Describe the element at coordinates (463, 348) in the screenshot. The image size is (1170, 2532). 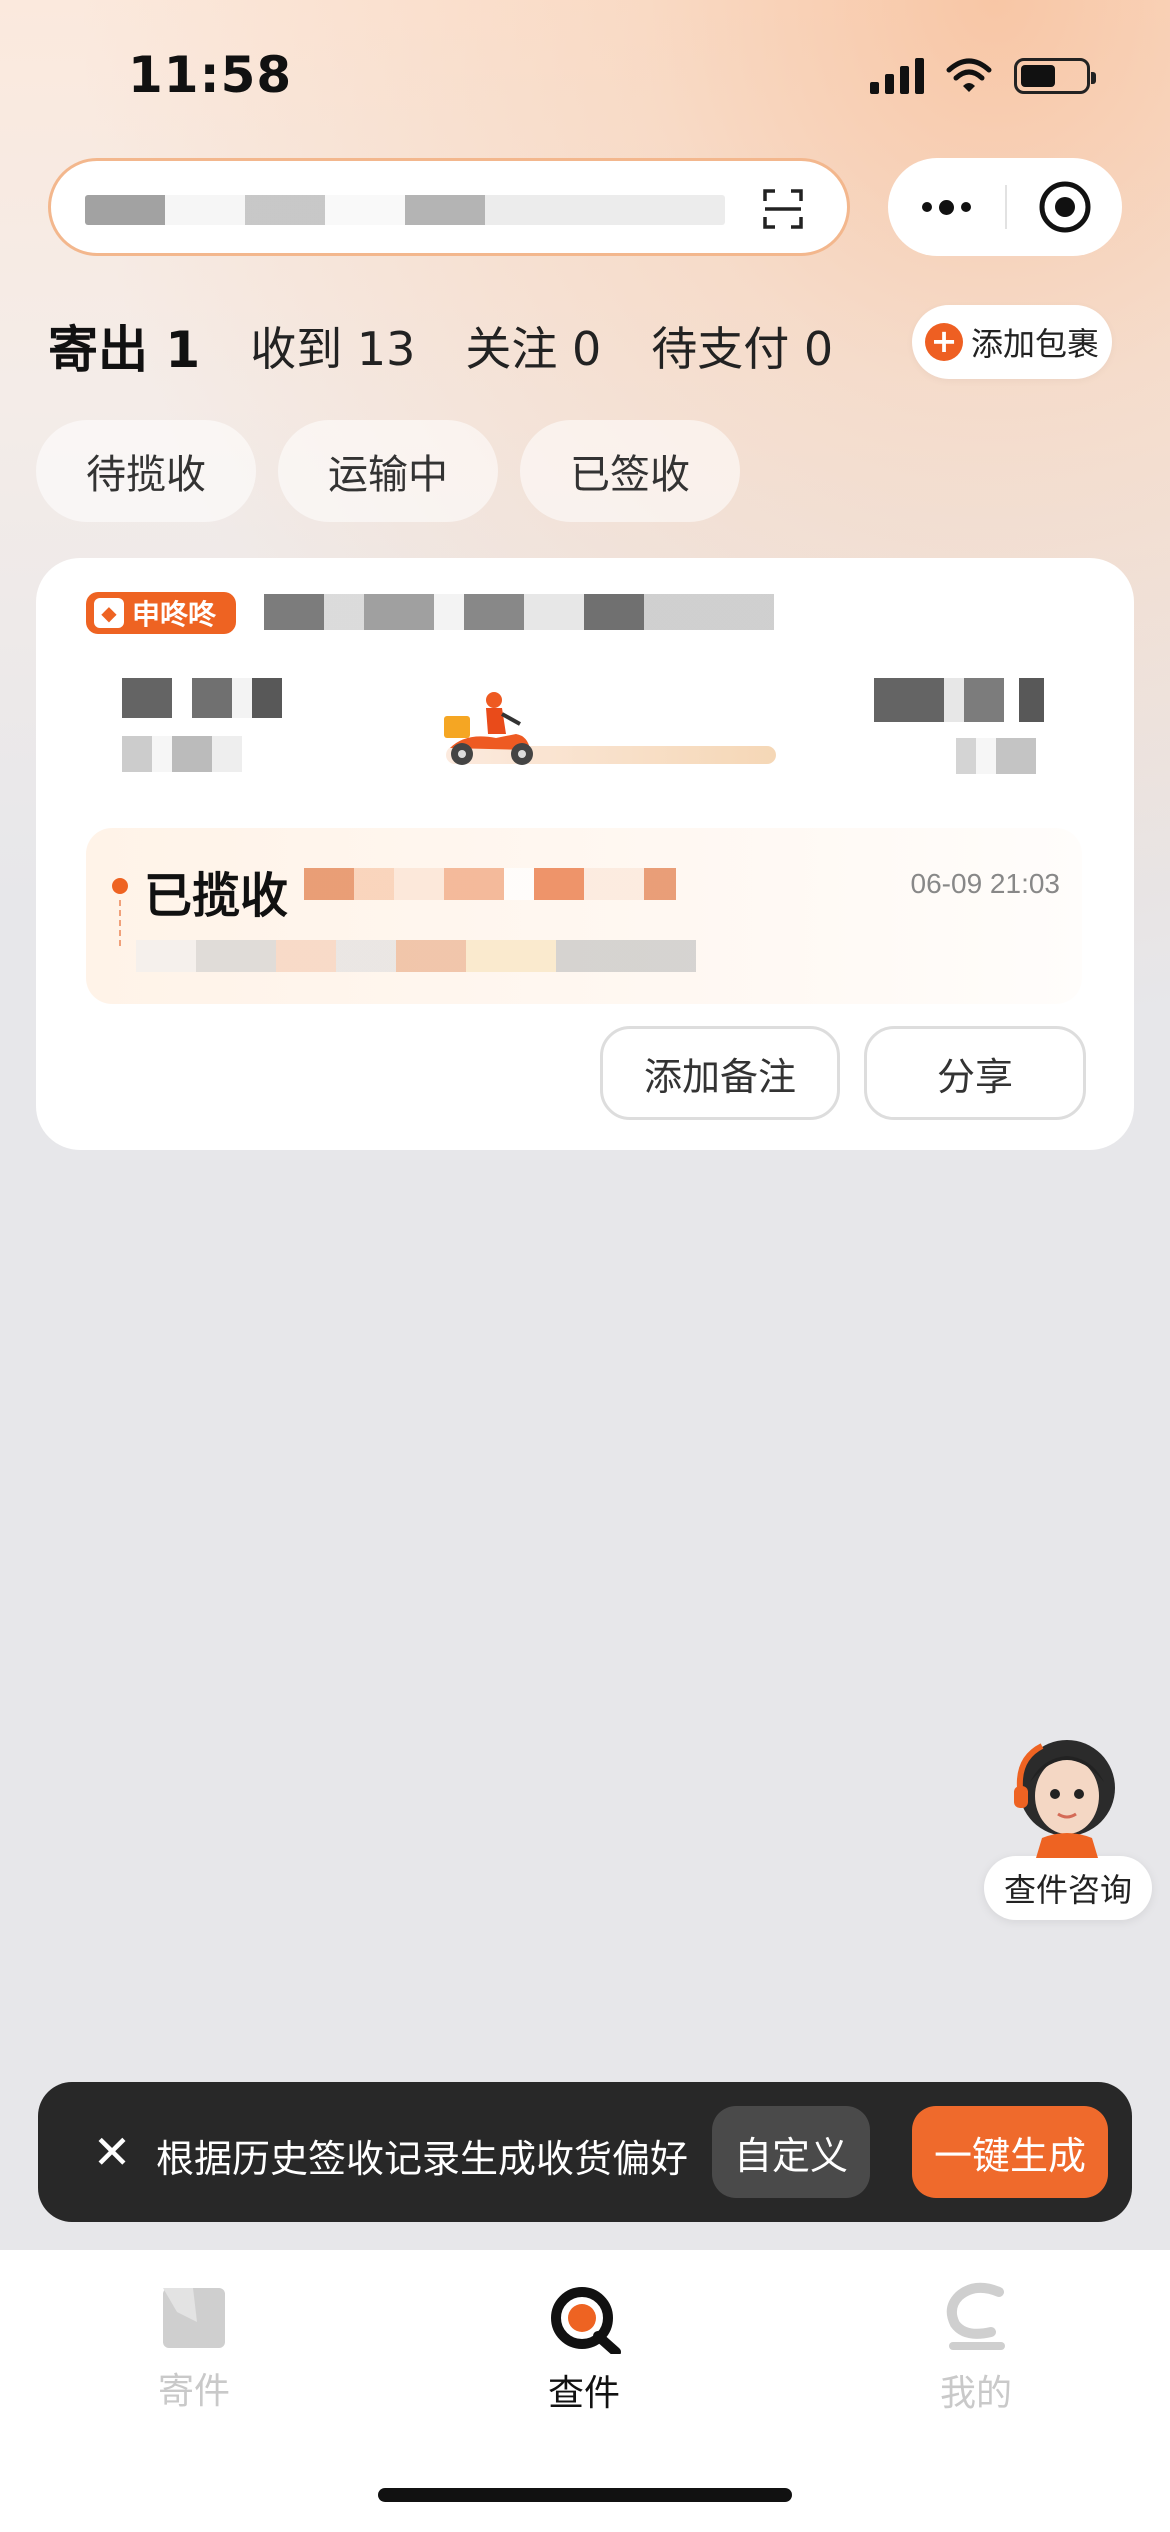
I see `package-tabs: 寄出 1 收到 13 关注 0 待支付 0` at that location.